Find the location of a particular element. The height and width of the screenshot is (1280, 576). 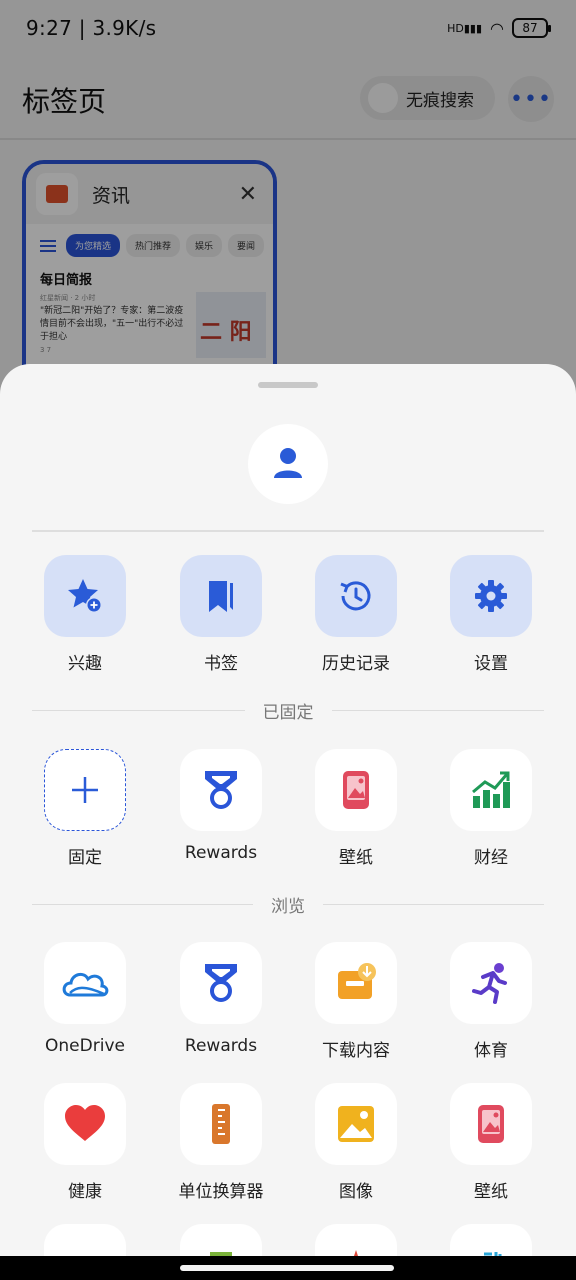

person-icon is located at coordinates (288, 463).